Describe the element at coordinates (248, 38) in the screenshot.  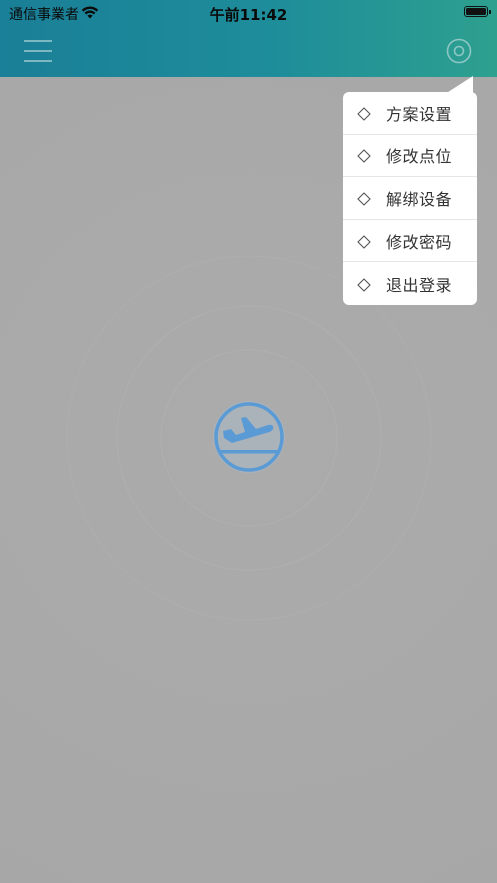
I see `app-header: 通信事業者 午前11:42` at that location.